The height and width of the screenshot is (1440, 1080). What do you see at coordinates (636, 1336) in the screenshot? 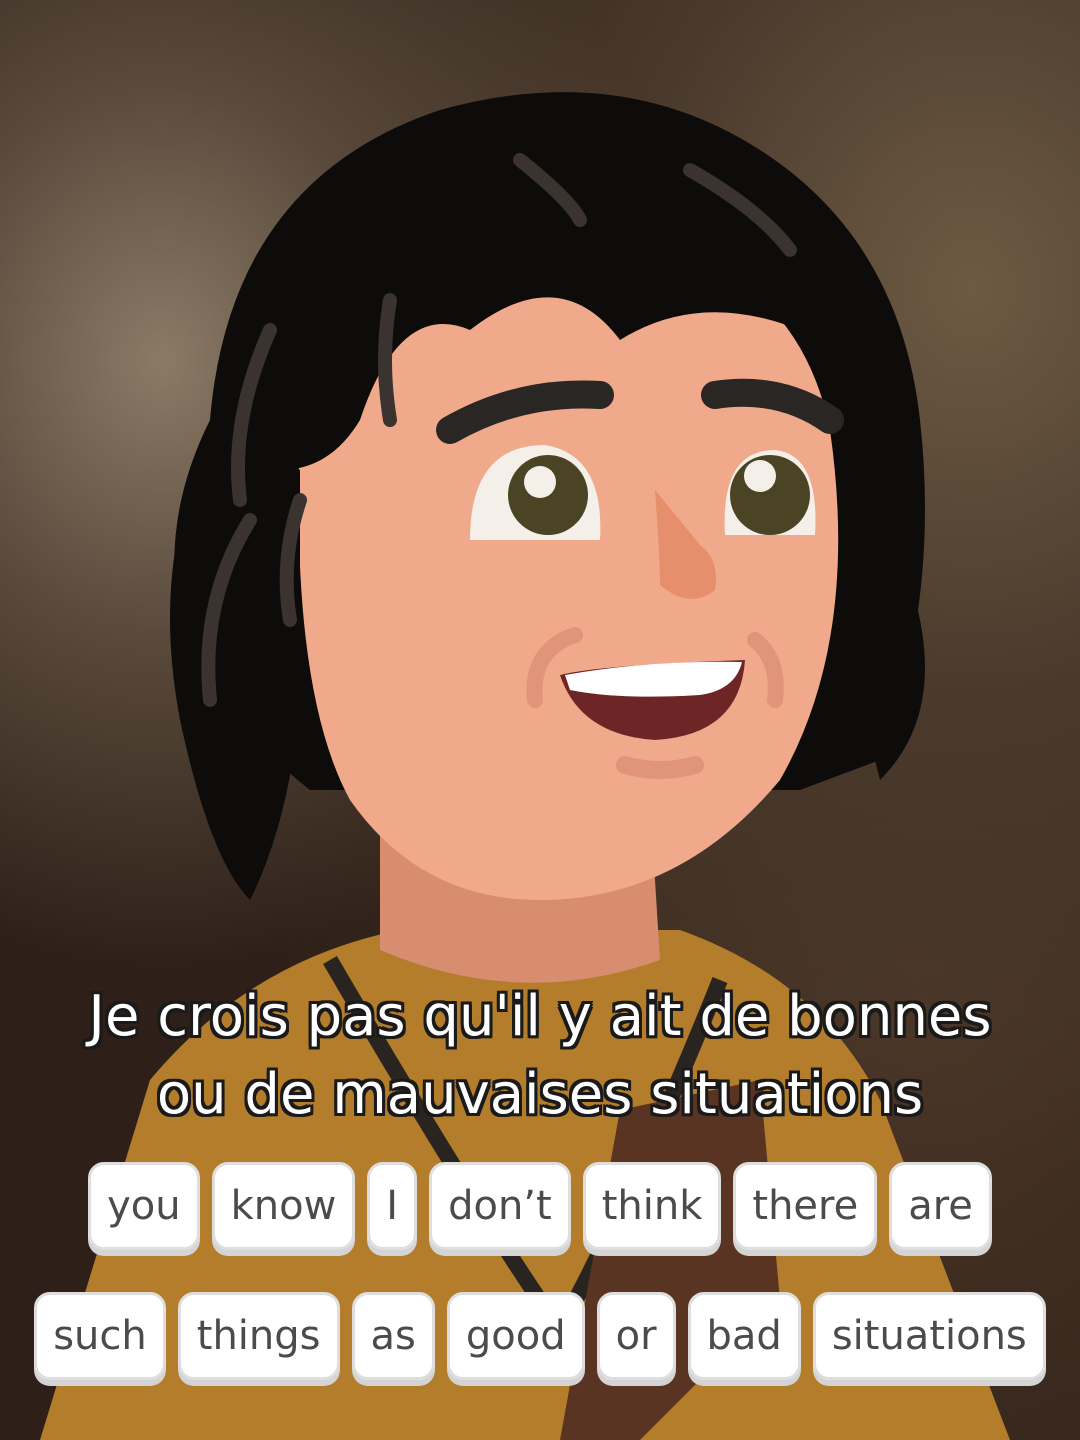
I see `word-chip-or: or` at bounding box center [636, 1336].